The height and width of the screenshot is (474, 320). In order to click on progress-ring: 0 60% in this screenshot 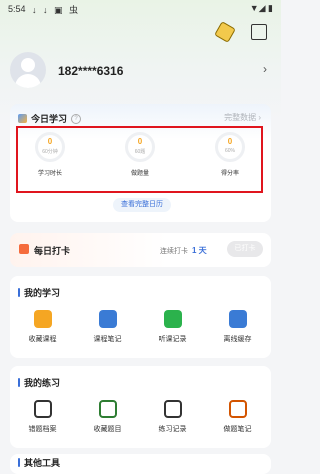, I will do `click(230, 147)`.